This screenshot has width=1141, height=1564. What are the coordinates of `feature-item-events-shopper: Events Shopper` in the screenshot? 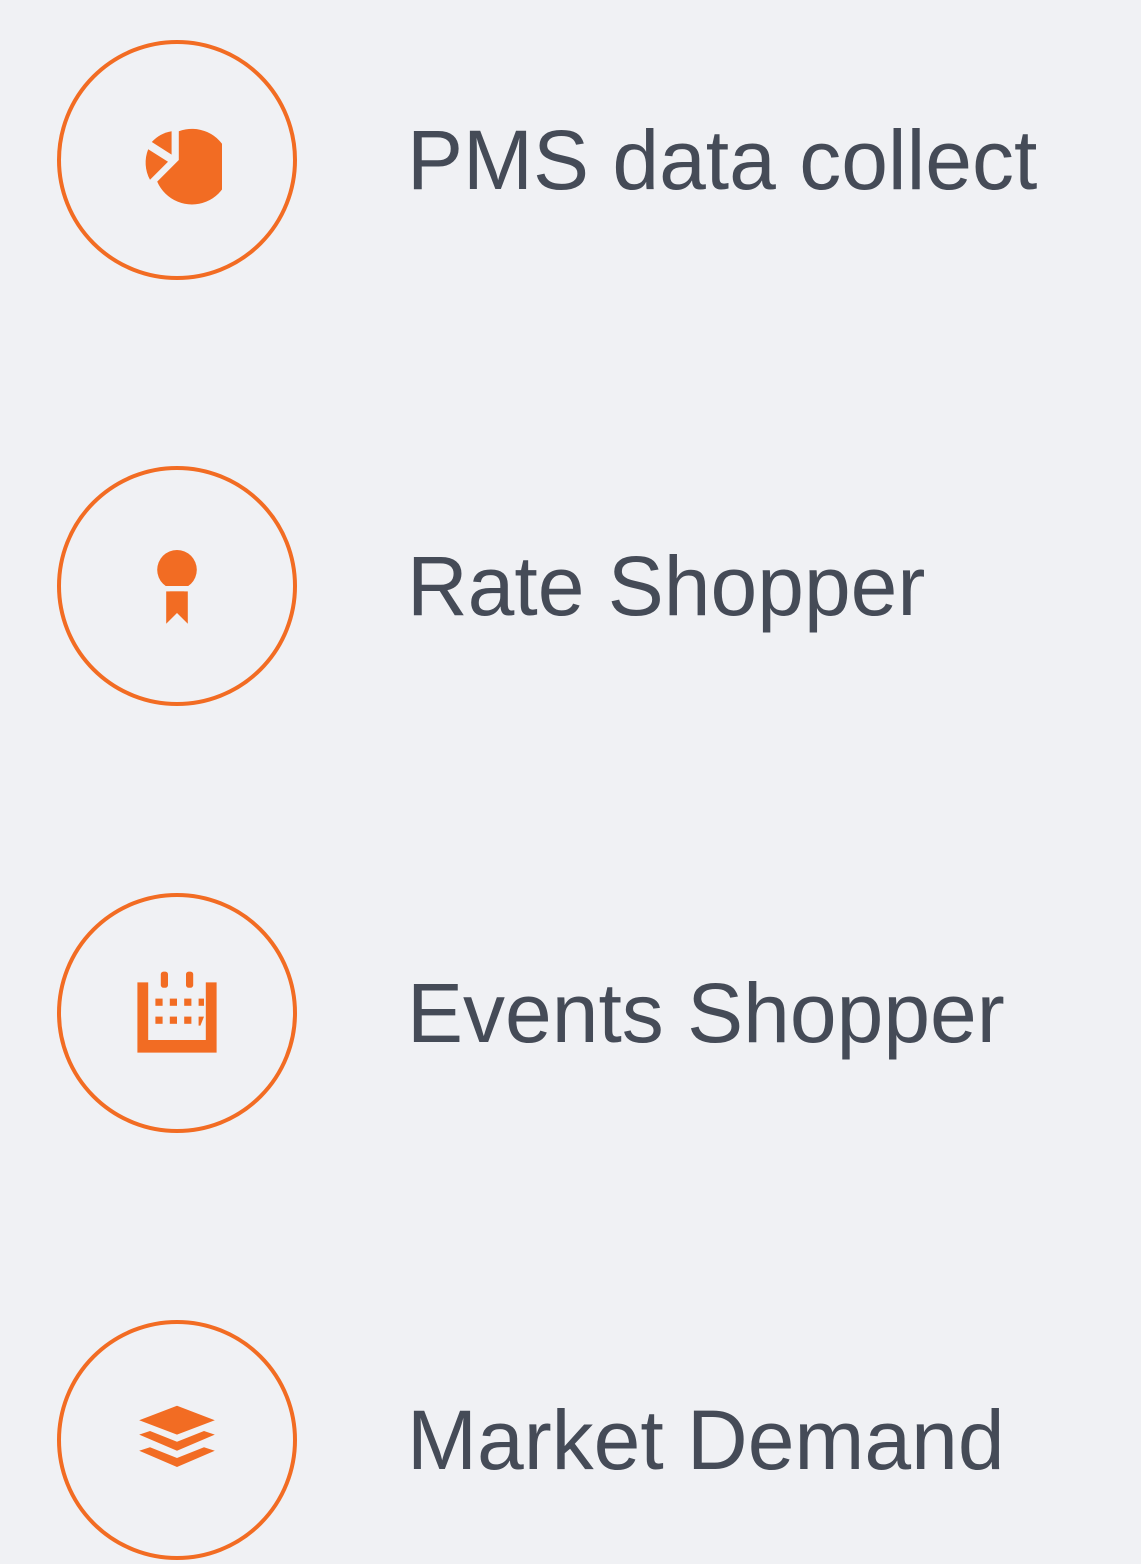 It's located at (587, 1013).